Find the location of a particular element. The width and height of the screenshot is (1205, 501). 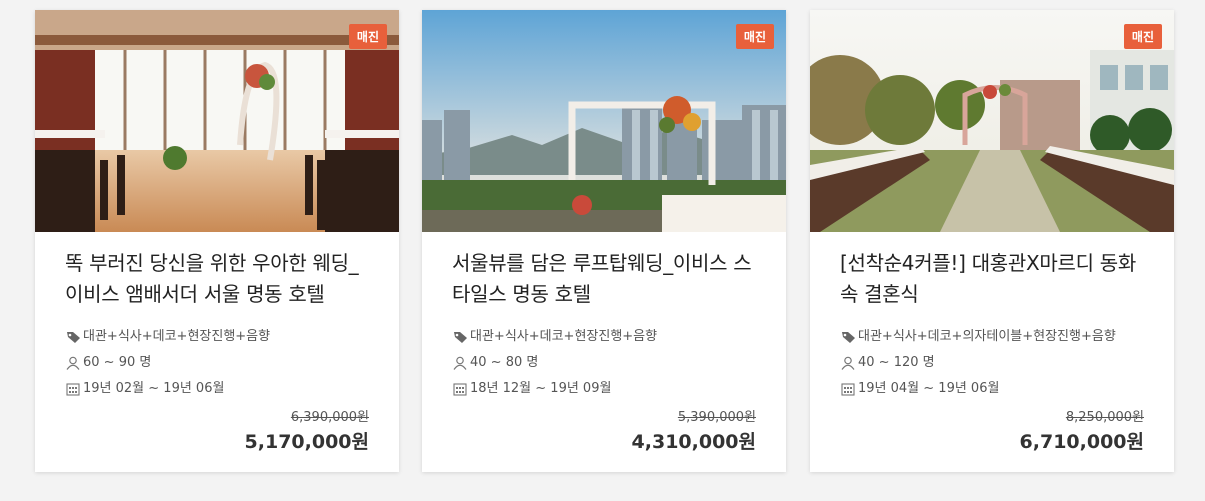

final-price: 5,170,000원 is located at coordinates (306, 442).